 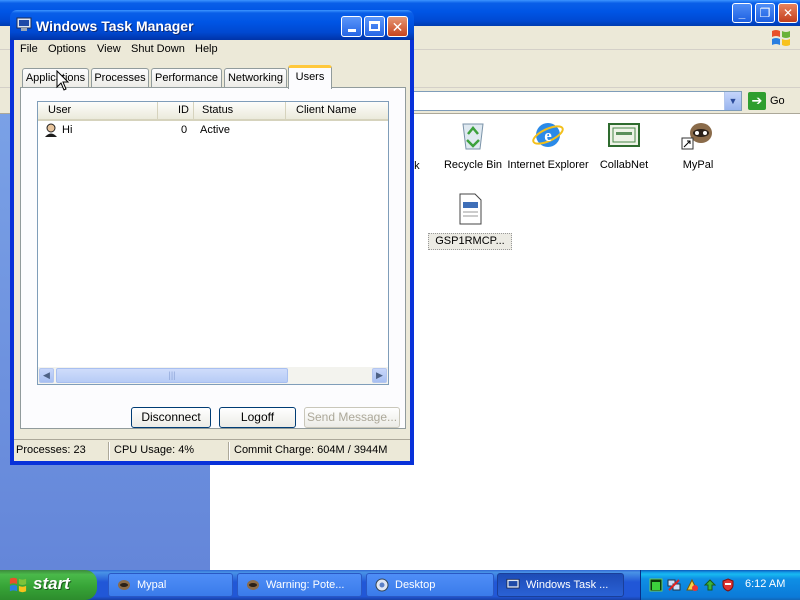 I want to click on document-icon, so click(x=470, y=209).